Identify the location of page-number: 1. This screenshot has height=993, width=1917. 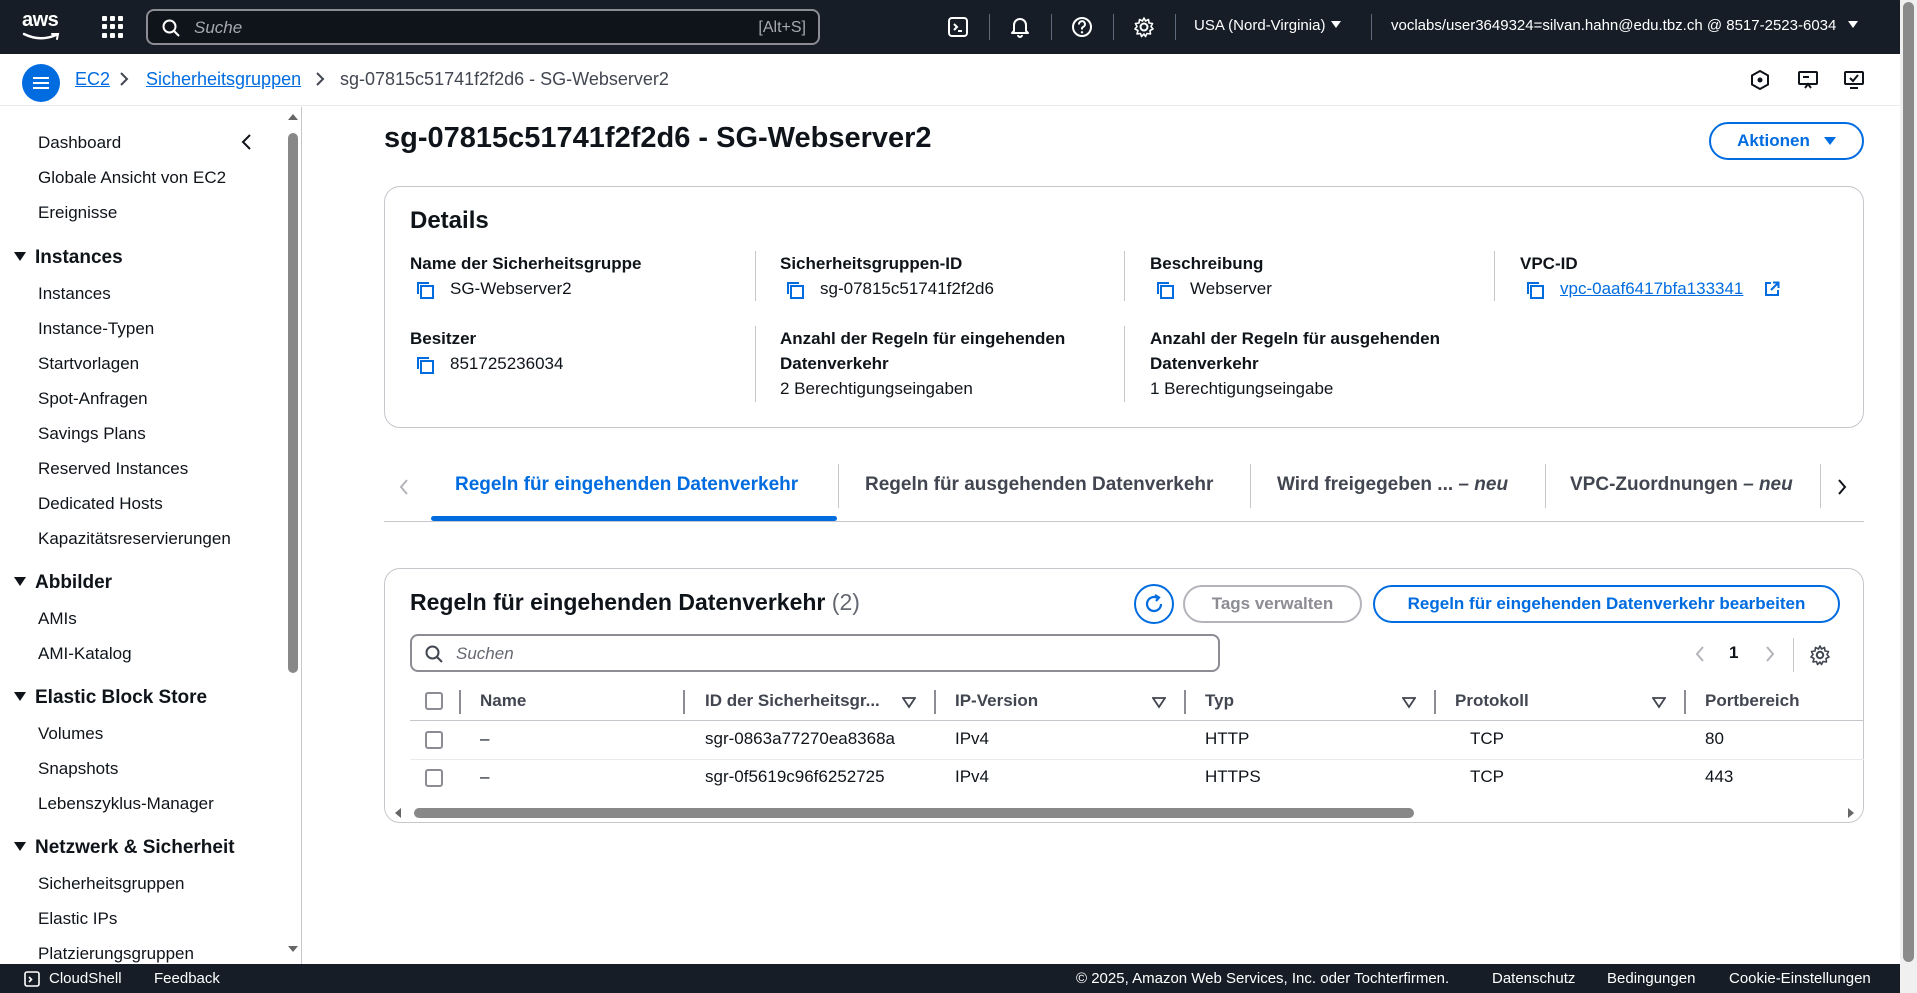
(1733, 653).